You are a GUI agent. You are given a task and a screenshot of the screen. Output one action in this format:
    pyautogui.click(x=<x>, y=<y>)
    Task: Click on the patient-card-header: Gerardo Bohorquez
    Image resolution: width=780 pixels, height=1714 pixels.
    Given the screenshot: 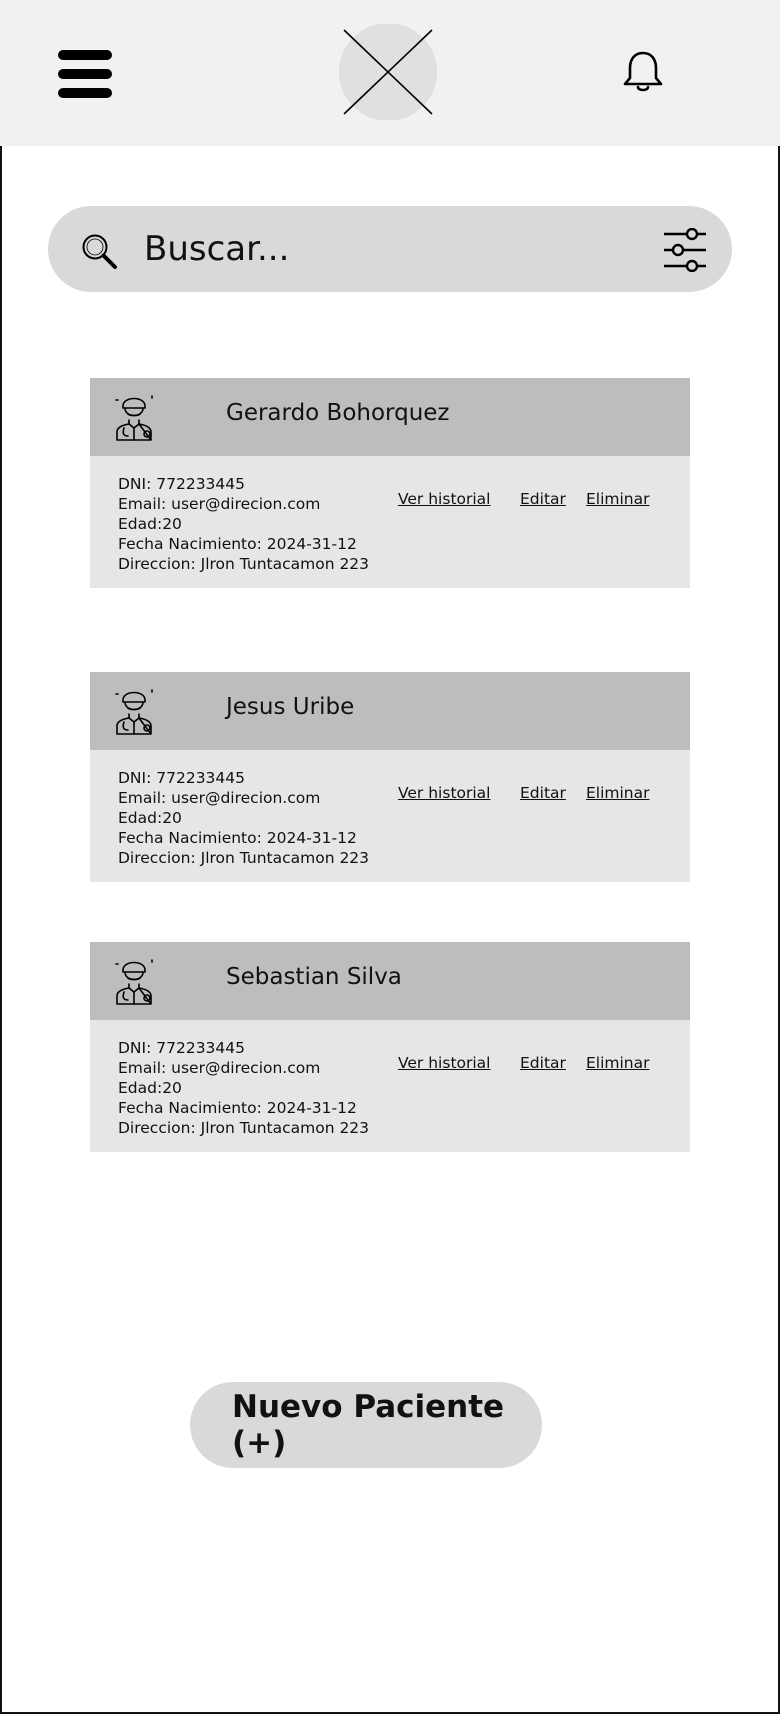 What is the action you would take?
    pyautogui.click(x=390, y=417)
    